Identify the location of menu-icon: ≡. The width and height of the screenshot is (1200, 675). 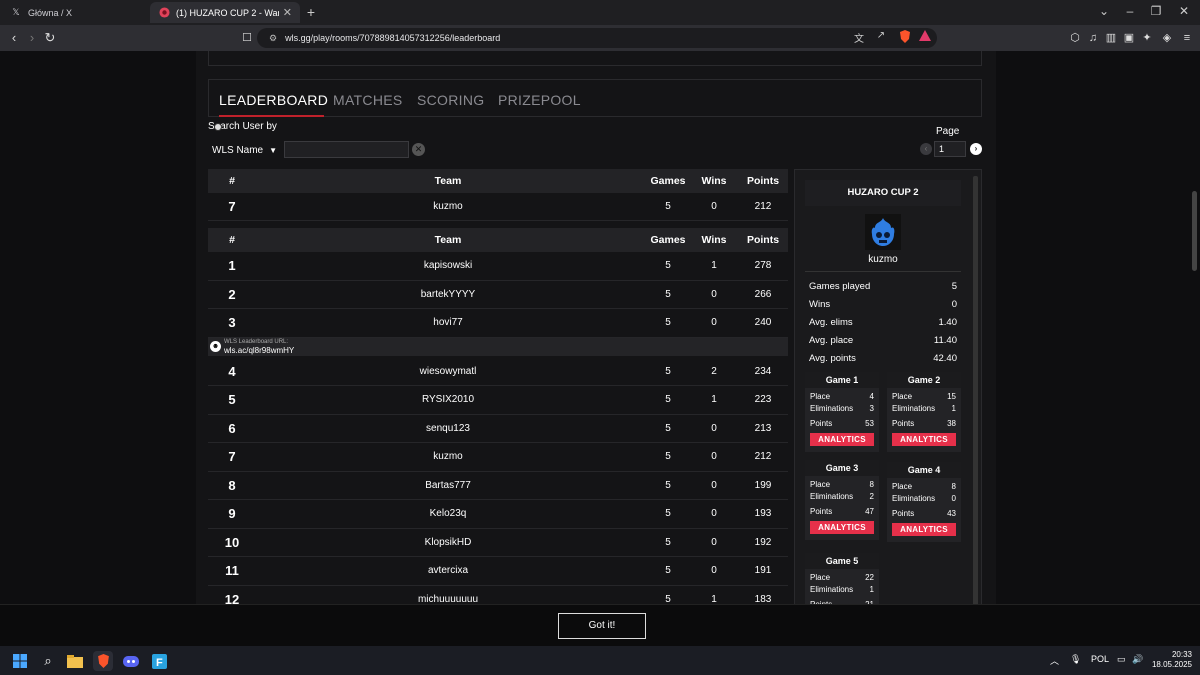
(1187, 38).